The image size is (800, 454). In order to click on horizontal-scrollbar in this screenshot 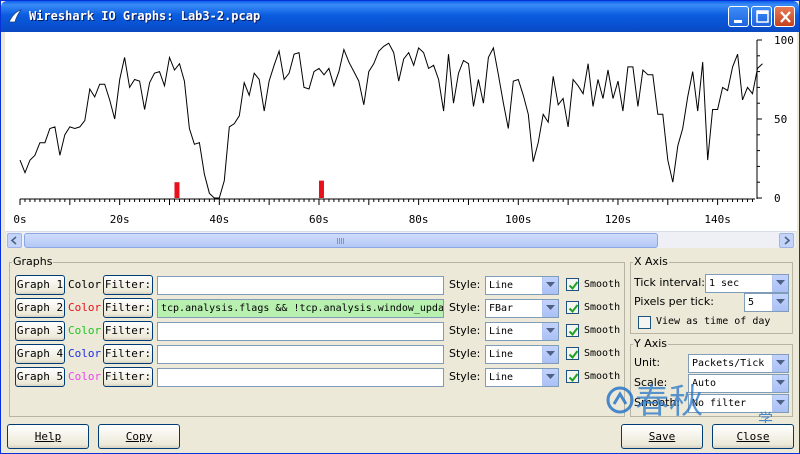, I will do `click(401, 239)`.